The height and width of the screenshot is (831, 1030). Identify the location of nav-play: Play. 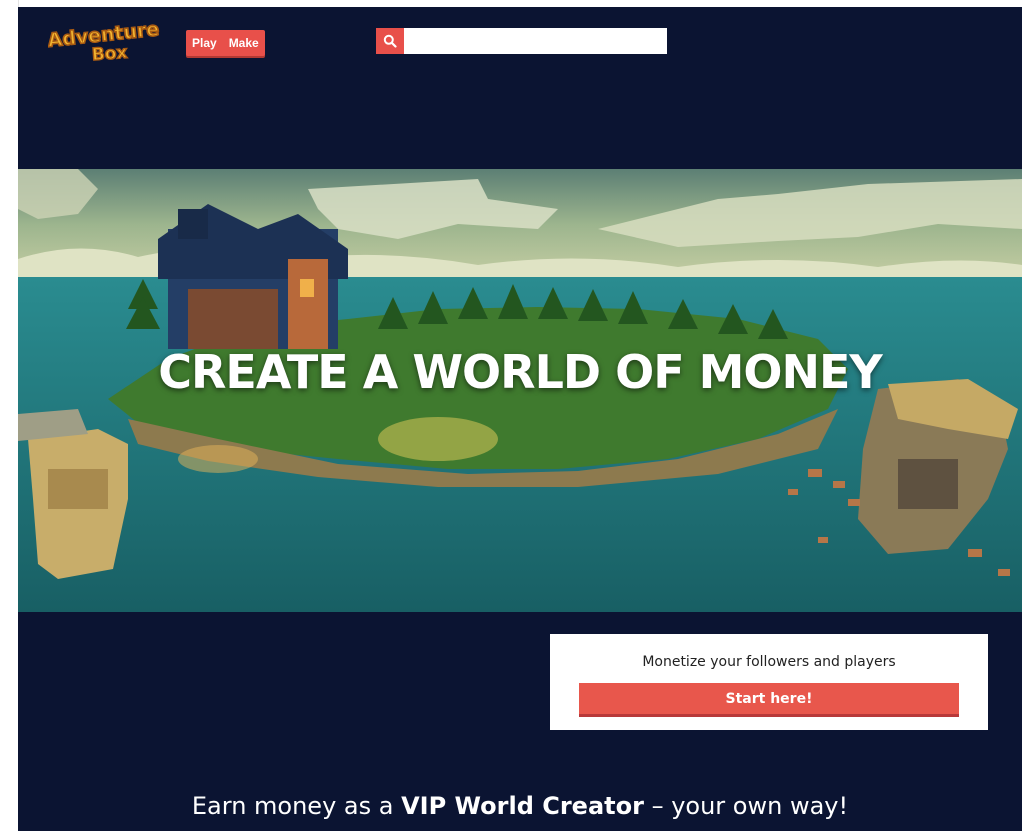
(204, 43).